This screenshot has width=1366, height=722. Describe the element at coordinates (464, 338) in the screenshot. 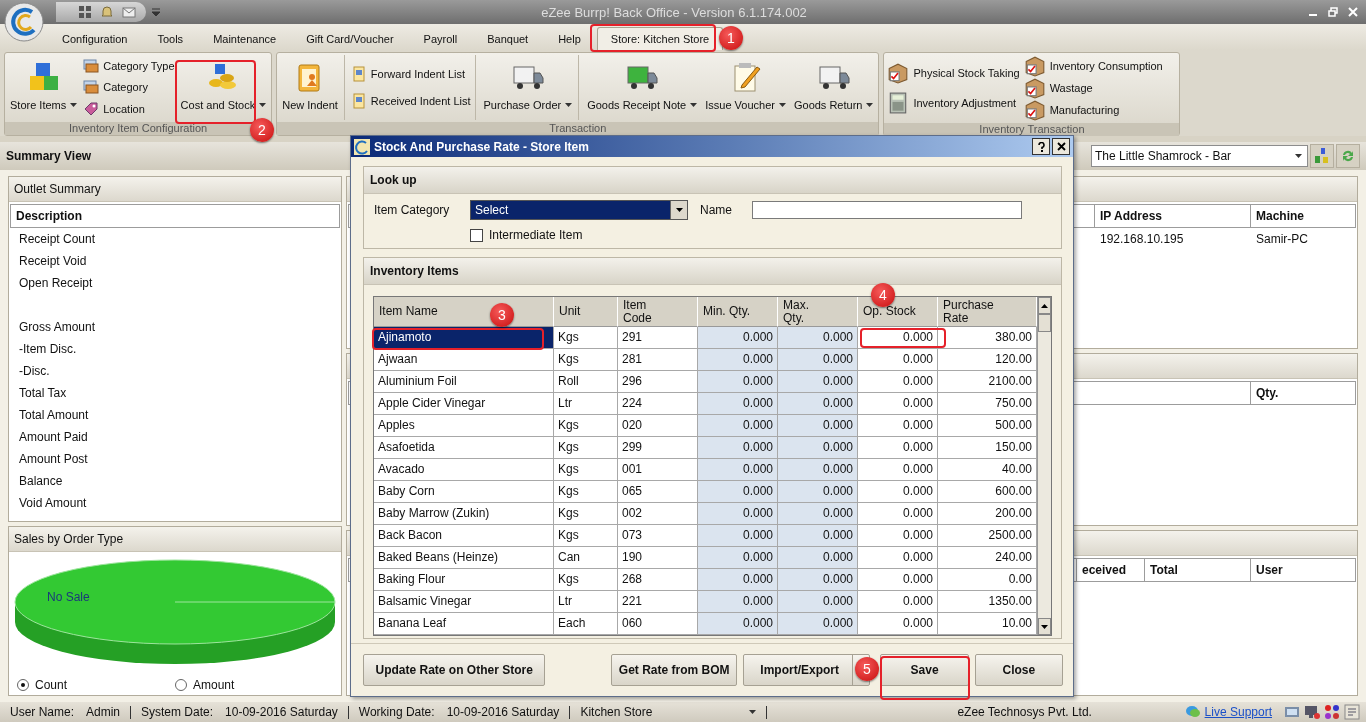

I see `table-cell: Ajinamoto` at that location.